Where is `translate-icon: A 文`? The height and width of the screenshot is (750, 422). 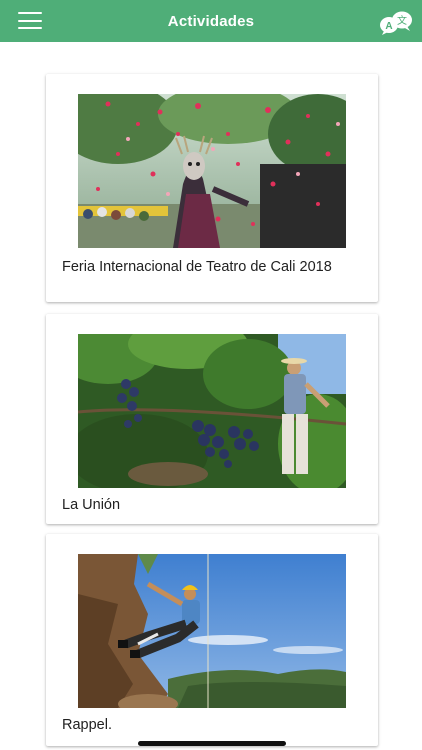 translate-icon: A 文 is located at coordinates (396, 23).